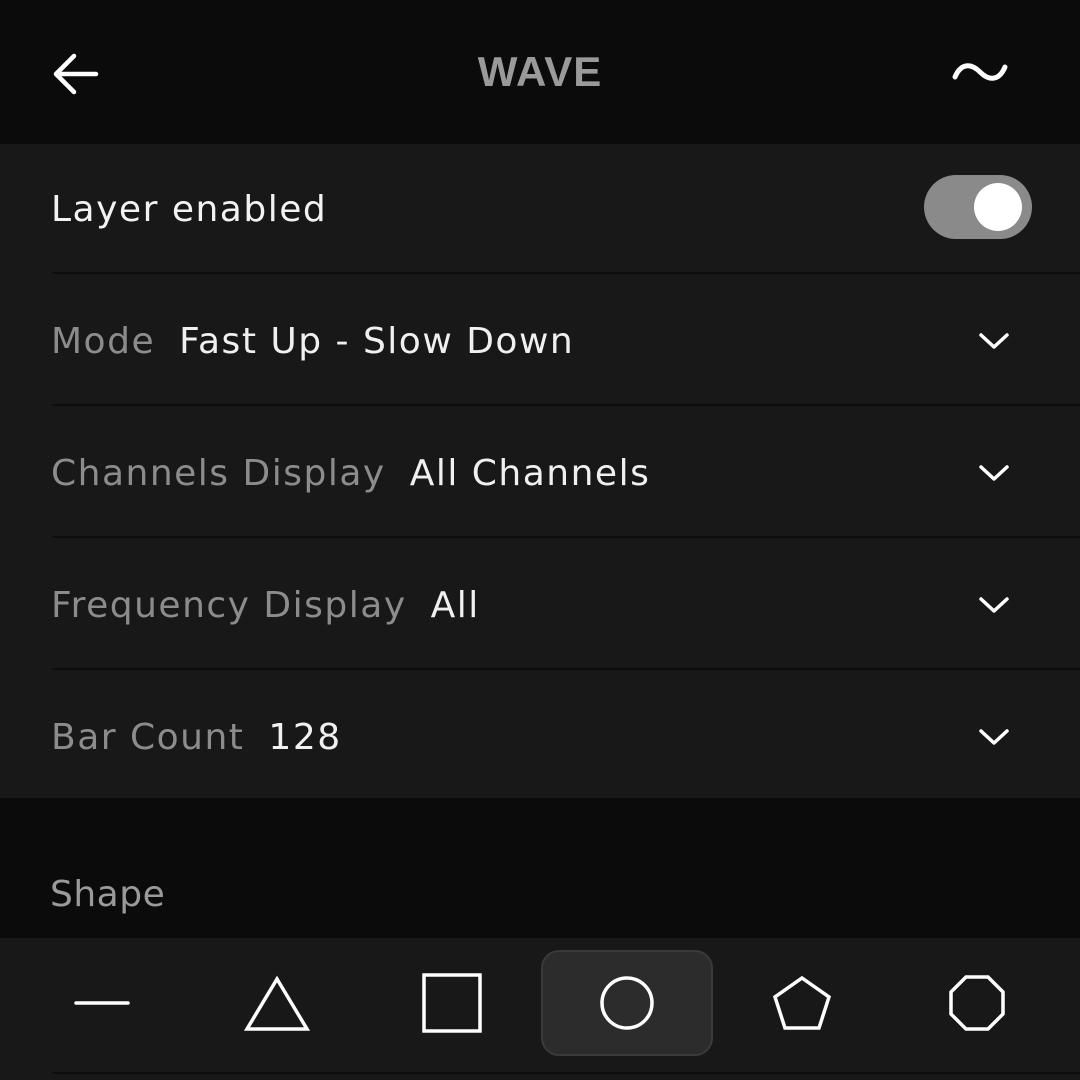 This screenshot has width=1080, height=1080. I want to click on mode-label: Mode, so click(103, 341).